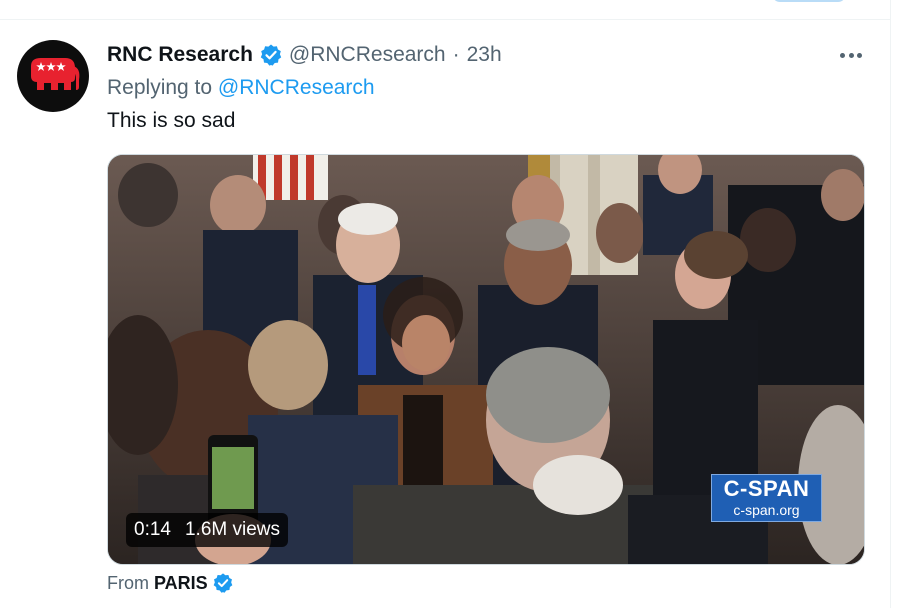 This screenshot has height=608, width=908. I want to click on author-name: RNC Research, so click(180, 55).